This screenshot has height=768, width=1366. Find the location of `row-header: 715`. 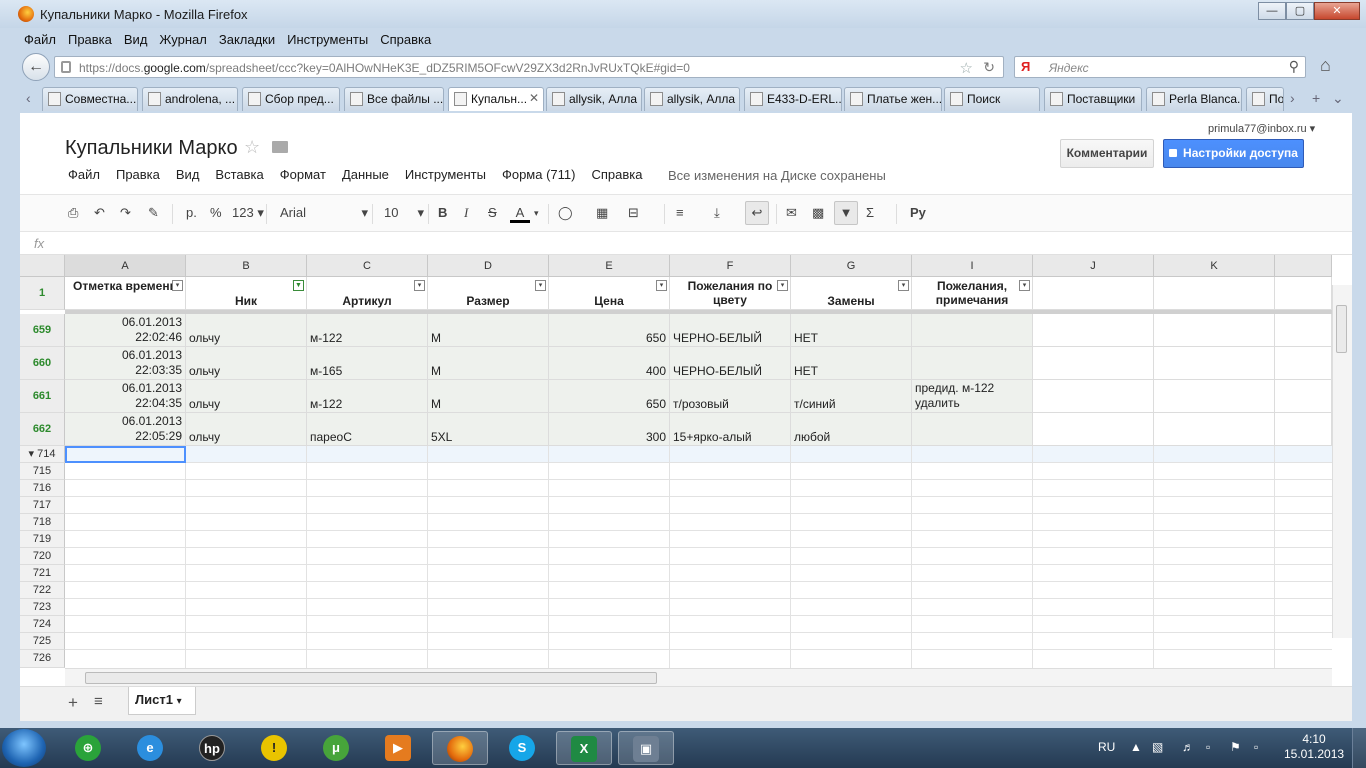

row-header: 715 is located at coordinates (42, 471).